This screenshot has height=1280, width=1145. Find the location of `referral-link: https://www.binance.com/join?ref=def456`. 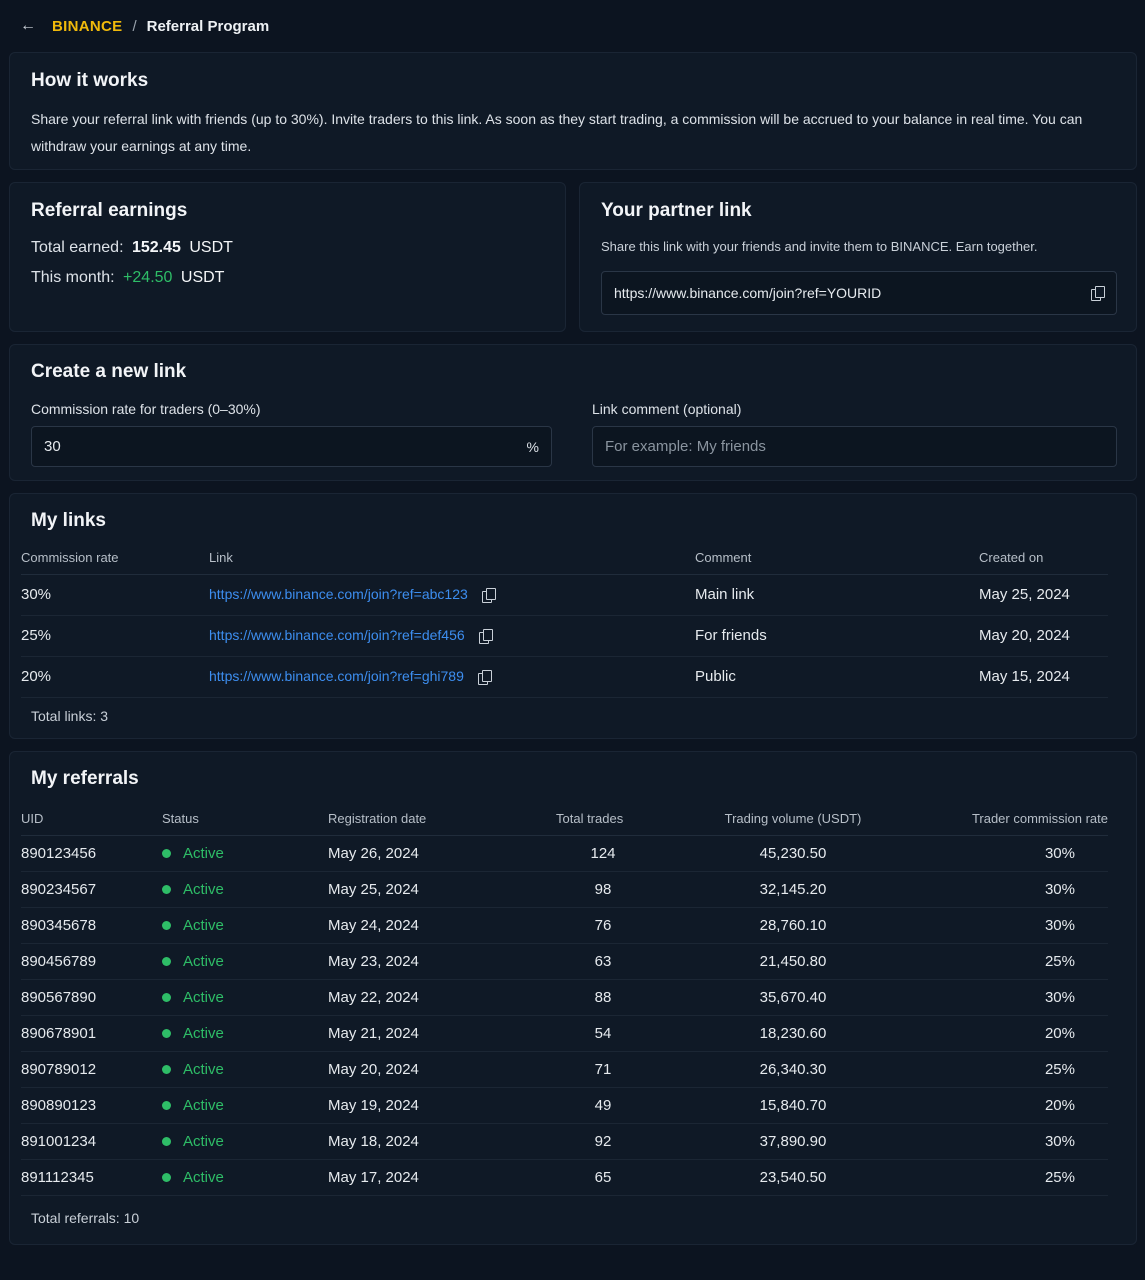

referral-link: https://www.binance.com/join?ref=def456 is located at coordinates (337, 635).